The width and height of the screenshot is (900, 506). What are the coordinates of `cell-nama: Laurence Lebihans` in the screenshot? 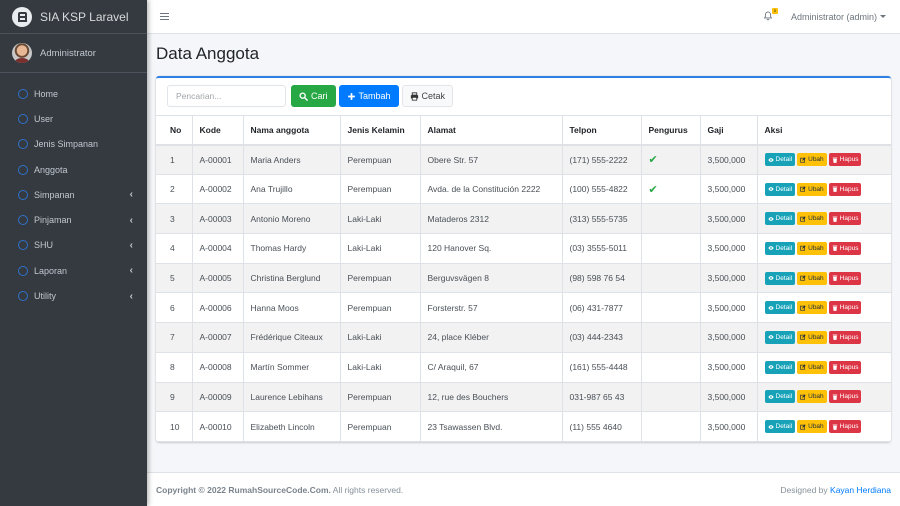 It's located at (291, 397).